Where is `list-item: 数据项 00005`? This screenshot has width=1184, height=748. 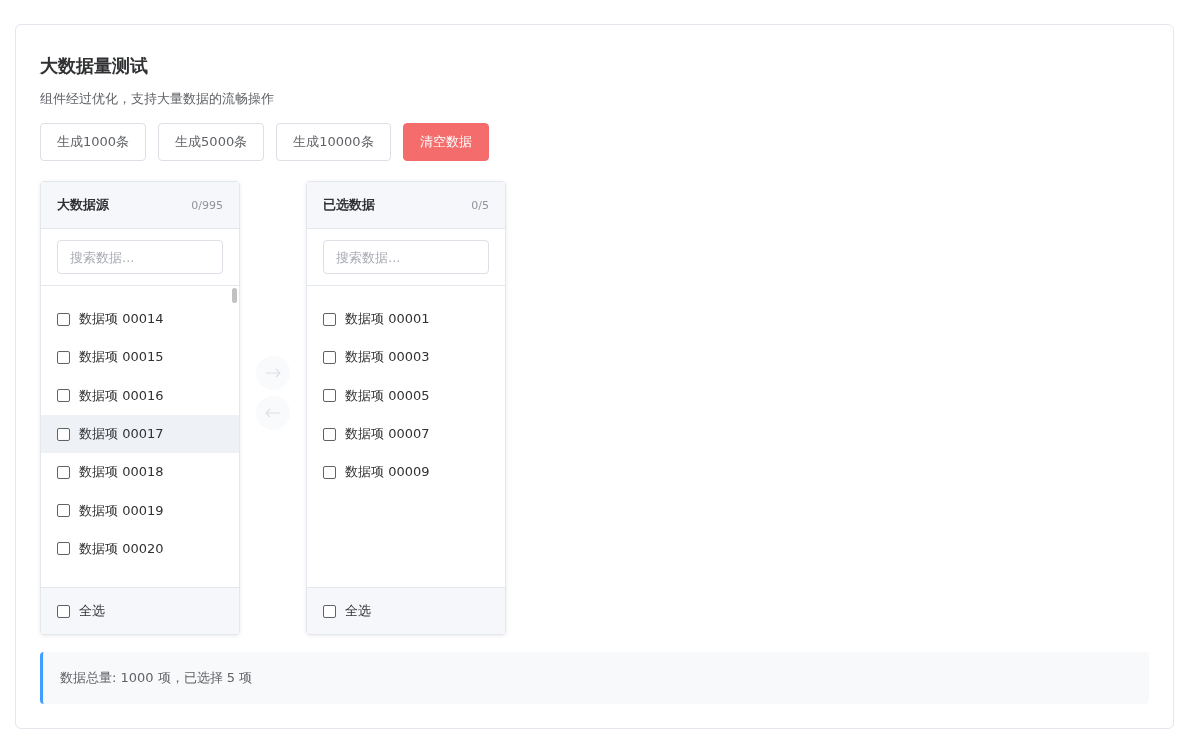 list-item: 数据项 00005 is located at coordinates (406, 395).